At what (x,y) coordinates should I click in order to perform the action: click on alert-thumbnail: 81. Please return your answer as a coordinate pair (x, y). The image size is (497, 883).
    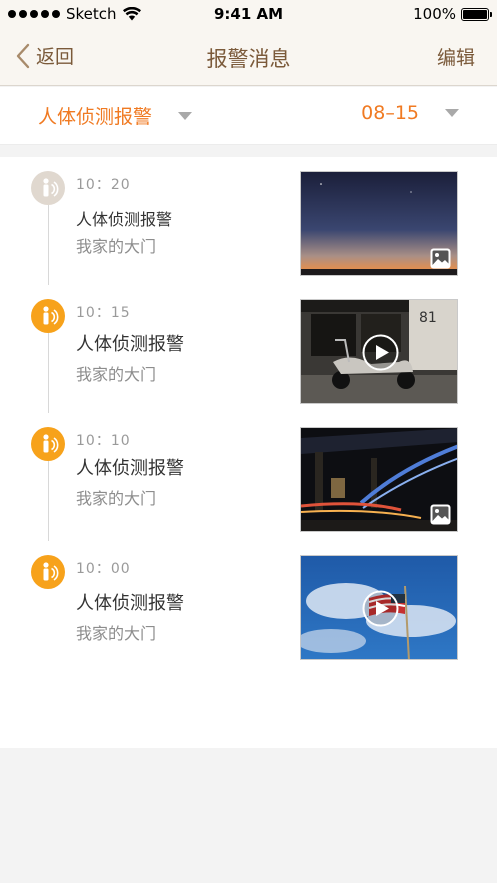
    Looking at the image, I should click on (379, 351).